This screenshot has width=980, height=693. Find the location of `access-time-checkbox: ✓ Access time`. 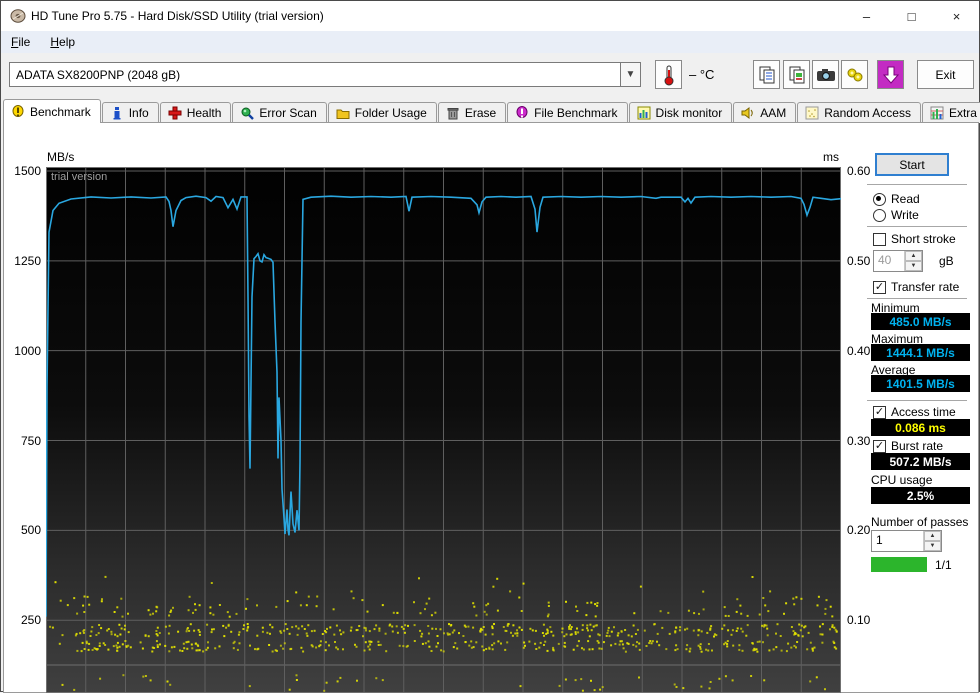

access-time-checkbox: ✓ Access time is located at coordinates (914, 412).